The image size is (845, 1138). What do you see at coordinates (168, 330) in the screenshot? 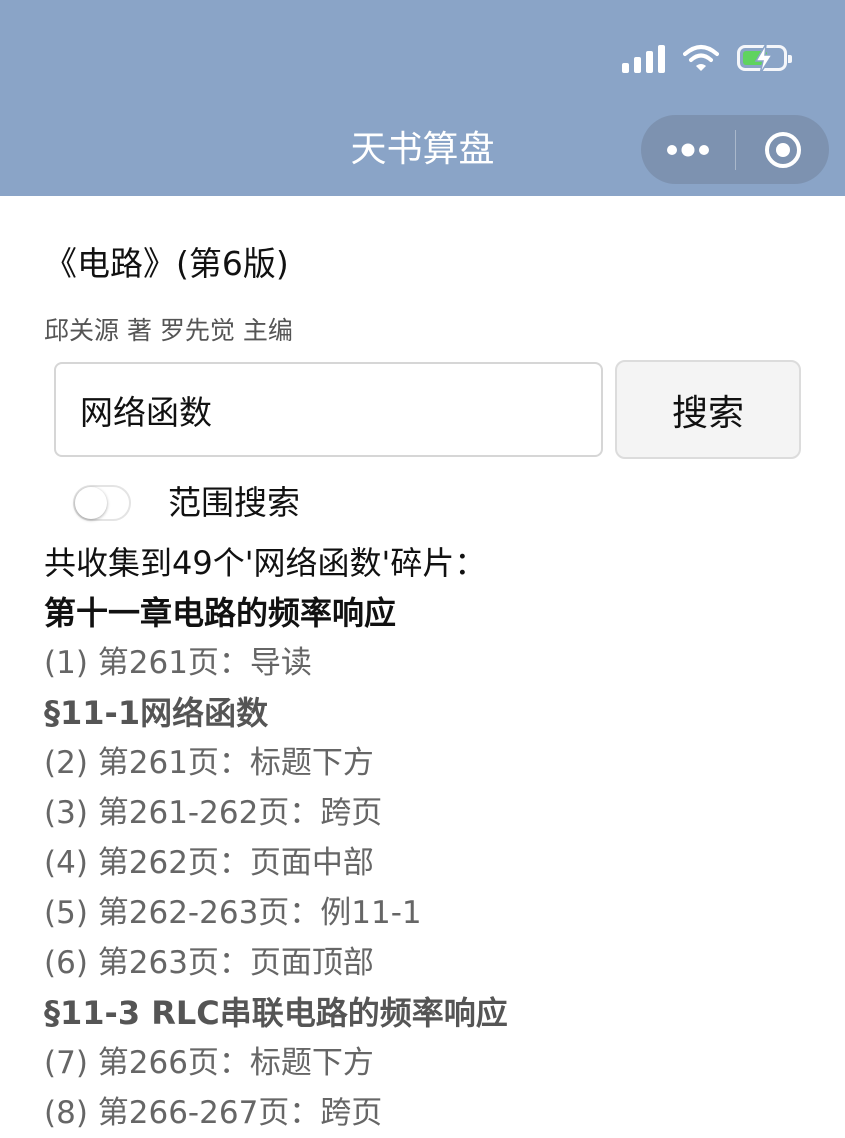
I see `book-authors: 邱关源 著 罗先觉 主编` at bounding box center [168, 330].